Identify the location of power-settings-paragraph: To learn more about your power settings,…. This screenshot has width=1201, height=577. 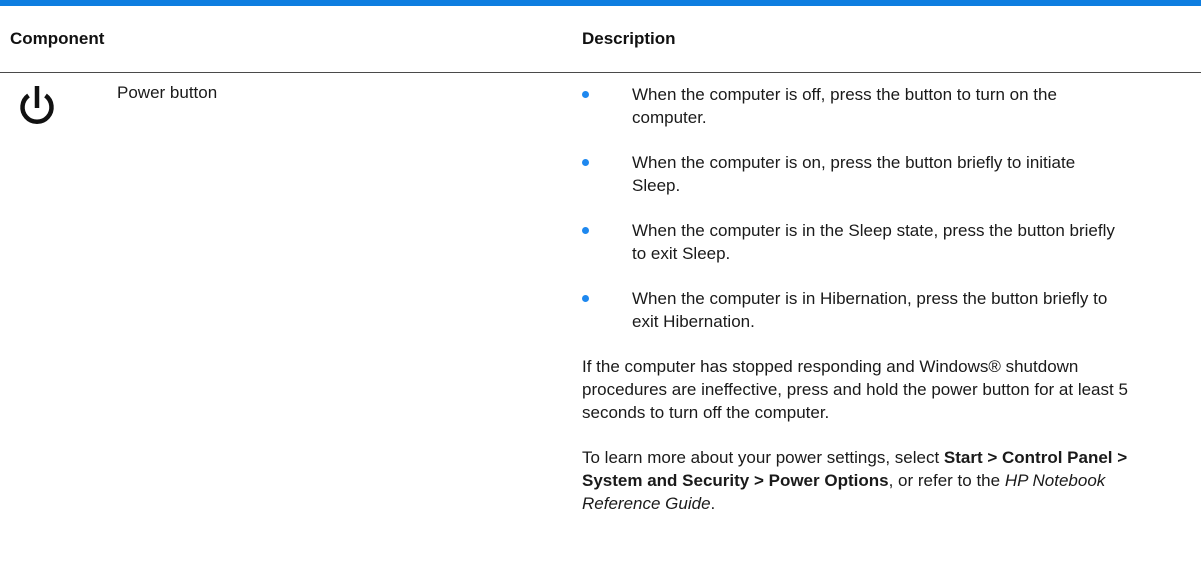
(872, 480).